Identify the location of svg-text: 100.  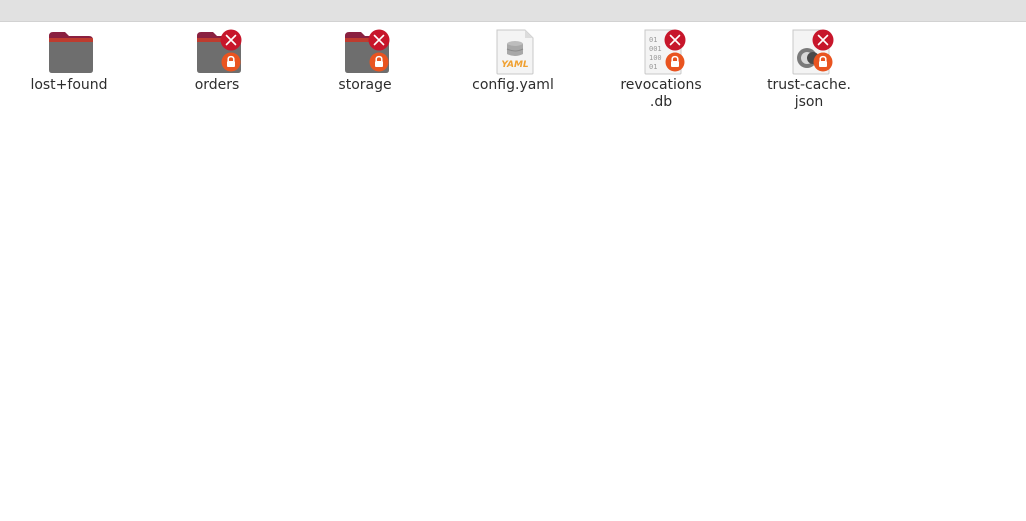
(655, 58).